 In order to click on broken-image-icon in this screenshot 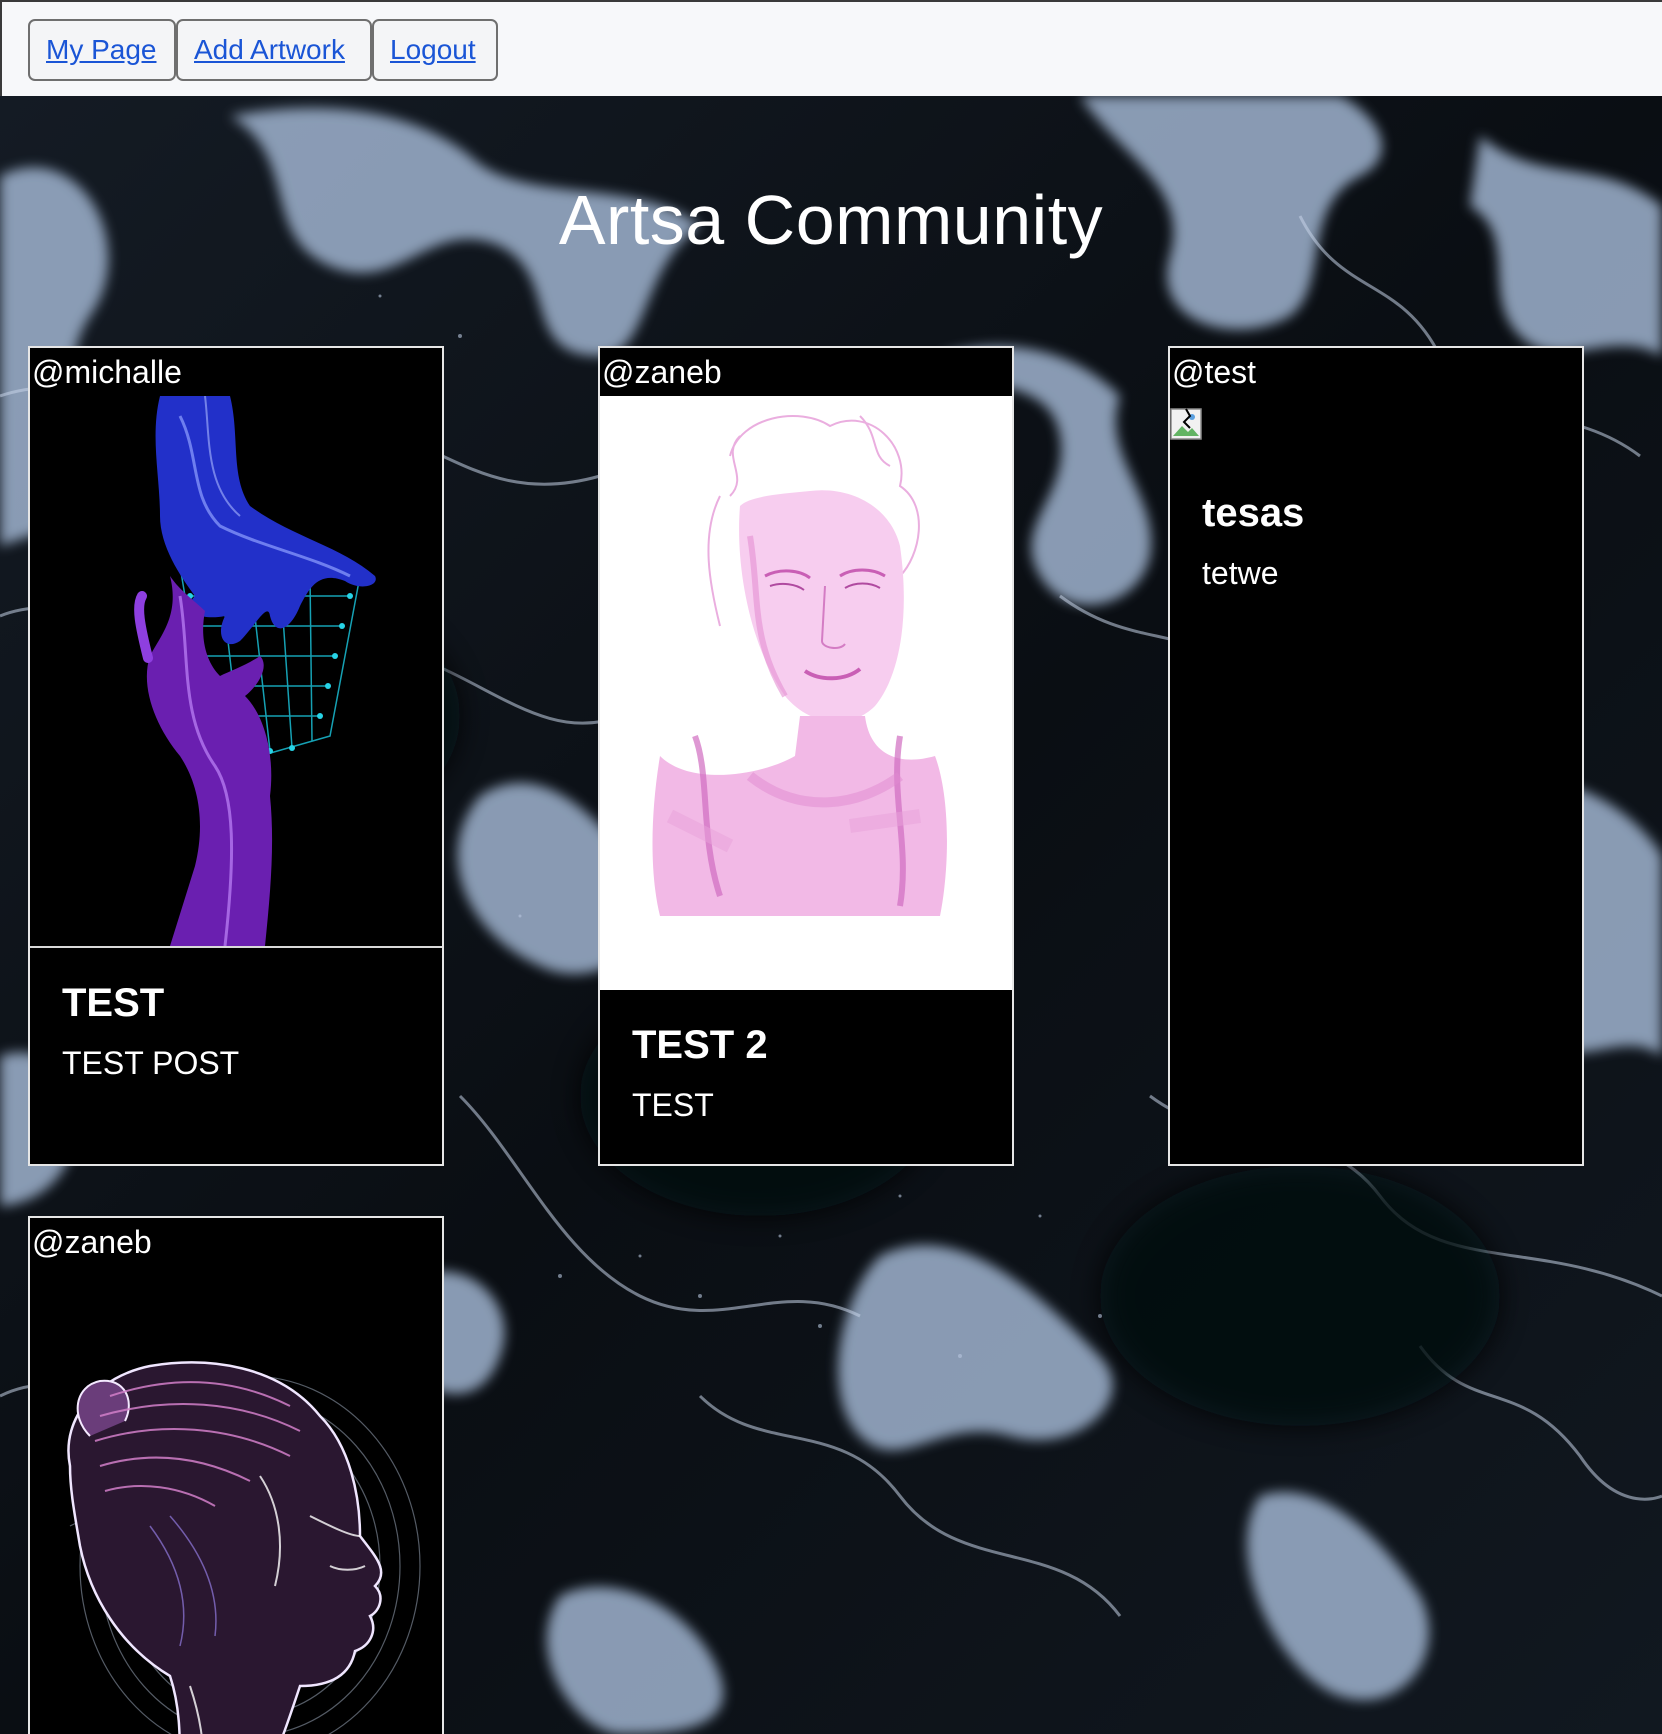, I will do `click(1186, 424)`.